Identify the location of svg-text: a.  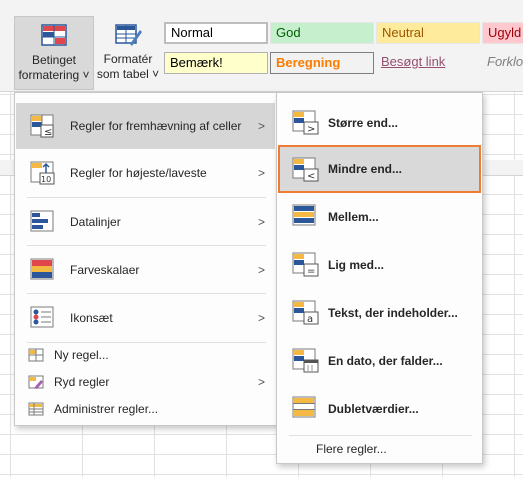
(310, 319).